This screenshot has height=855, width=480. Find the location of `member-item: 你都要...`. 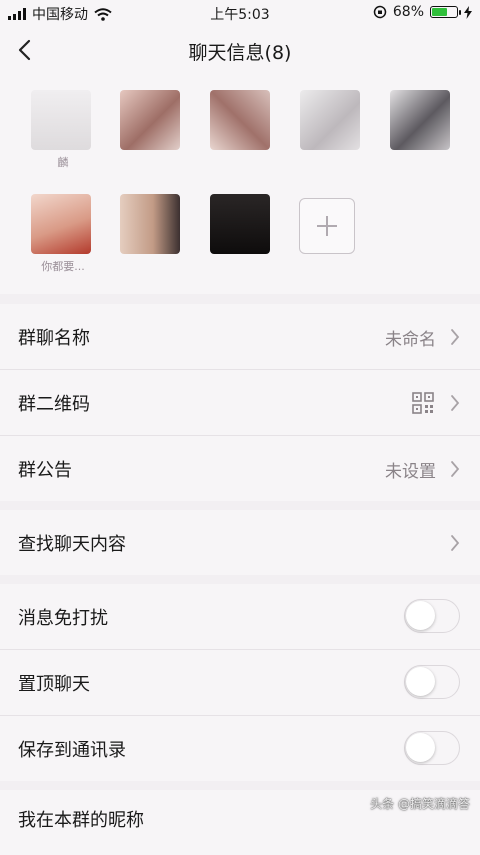

member-item: 你都要... is located at coordinates (63, 234).